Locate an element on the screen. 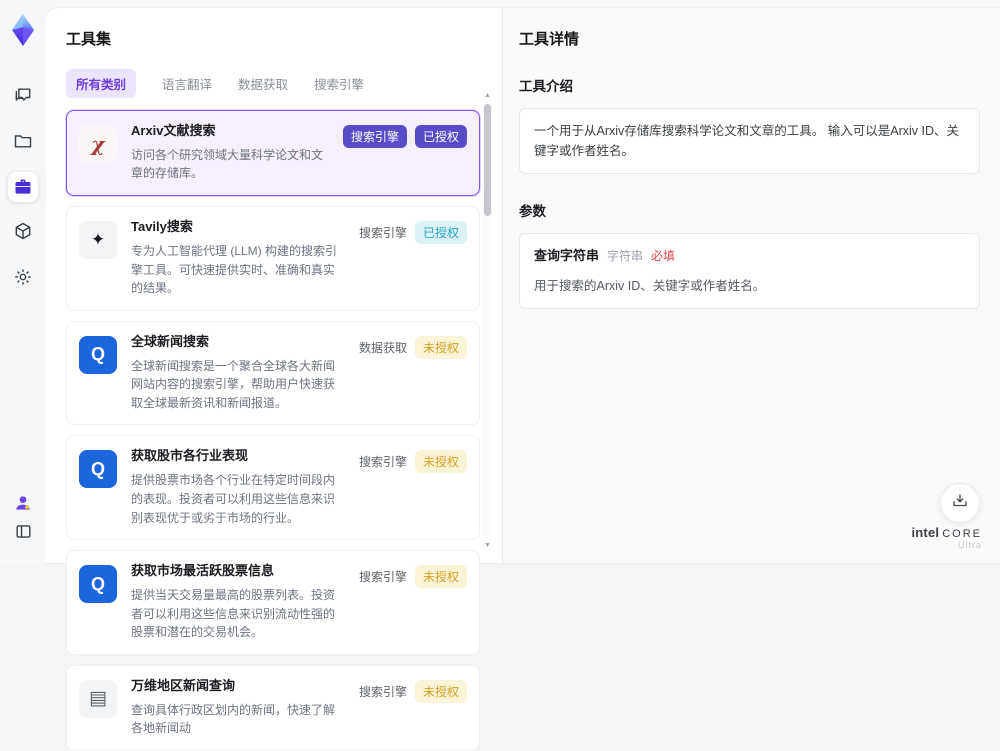 The width and height of the screenshot is (1000, 751). sidebar-item-settings is located at coordinates (23, 277).